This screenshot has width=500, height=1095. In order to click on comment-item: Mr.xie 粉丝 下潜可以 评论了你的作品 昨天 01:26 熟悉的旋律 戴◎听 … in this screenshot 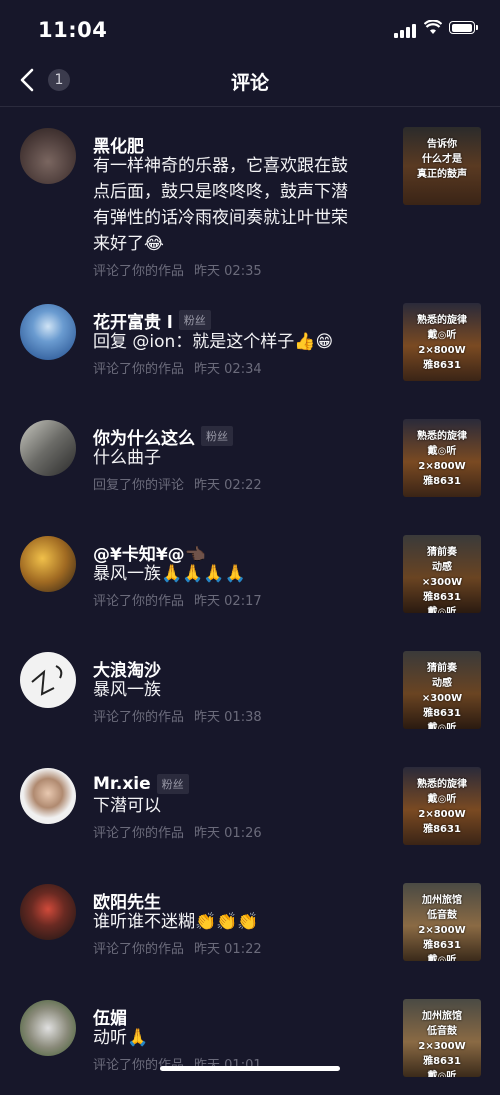, I will do `click(250, 805)`.